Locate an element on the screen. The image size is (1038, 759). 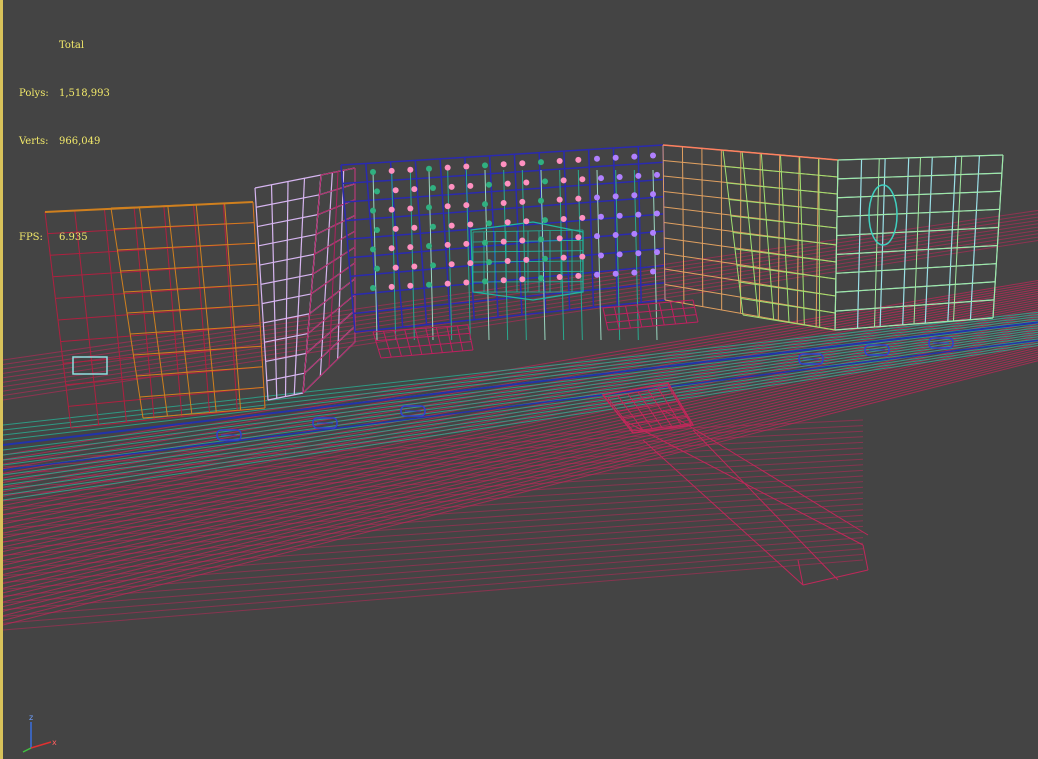
axis-z-label: z is located at coordinates (31, 717).